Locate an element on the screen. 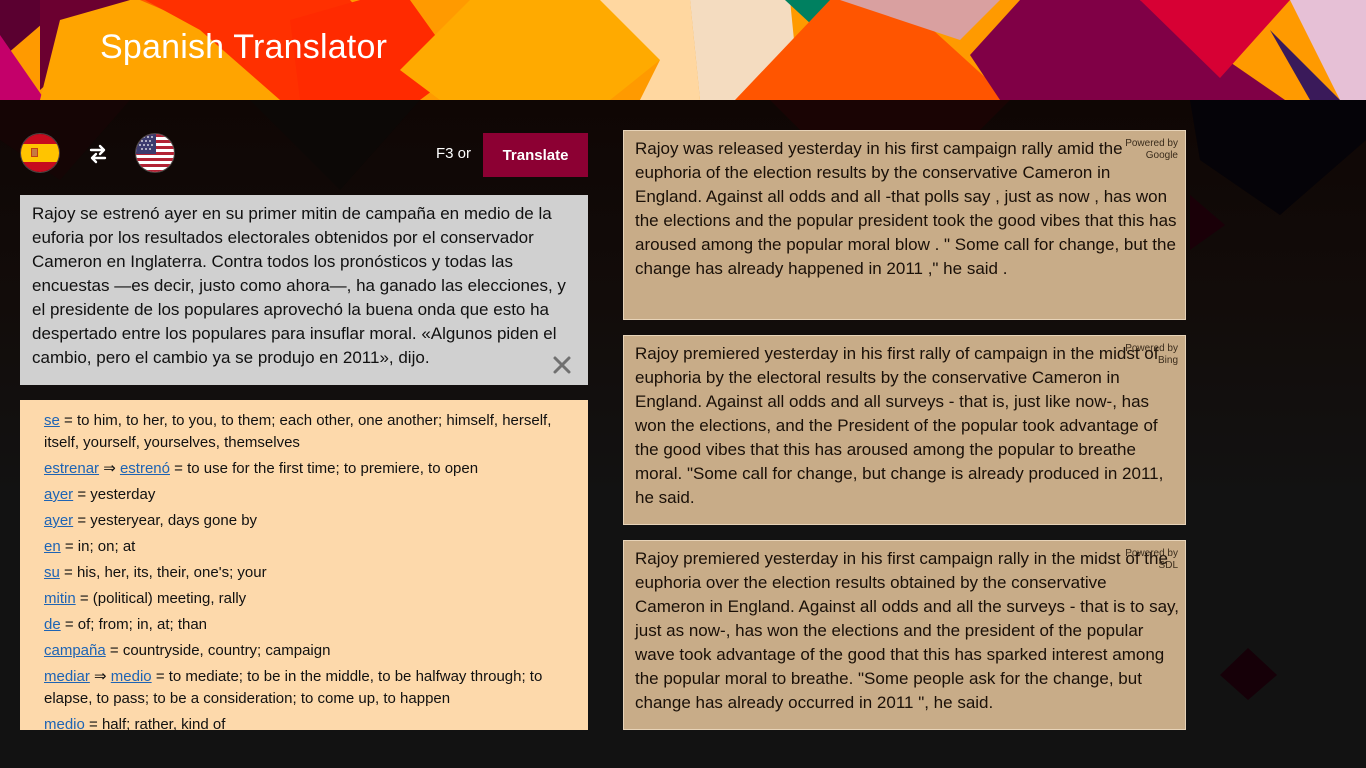 The height and width of the screenshot is (768, 1366). target-language-flag-usa is located at coordinates (155, 153).